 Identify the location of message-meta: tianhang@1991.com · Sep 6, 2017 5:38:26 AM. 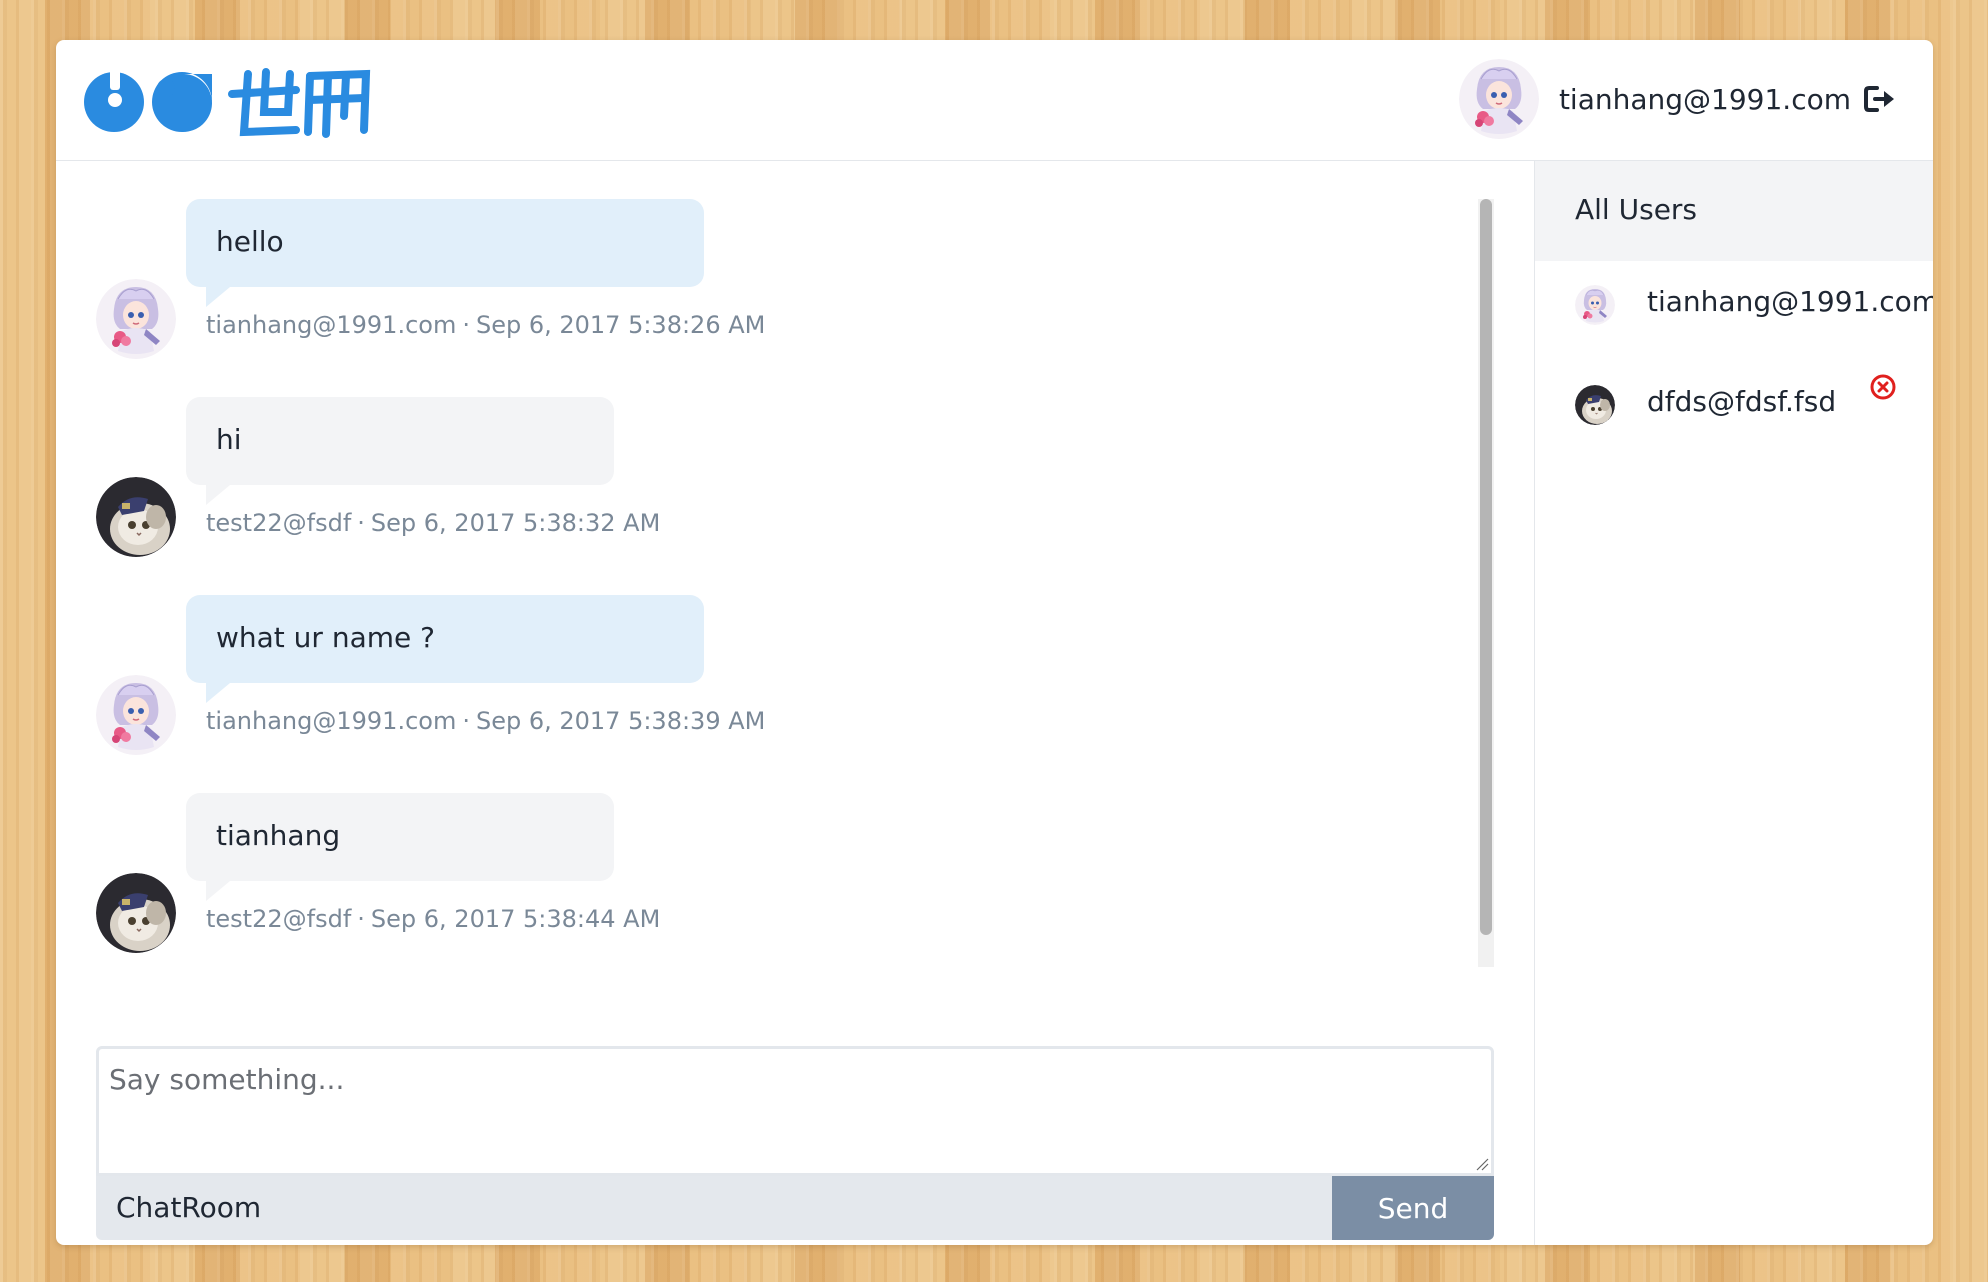
(485, 325).